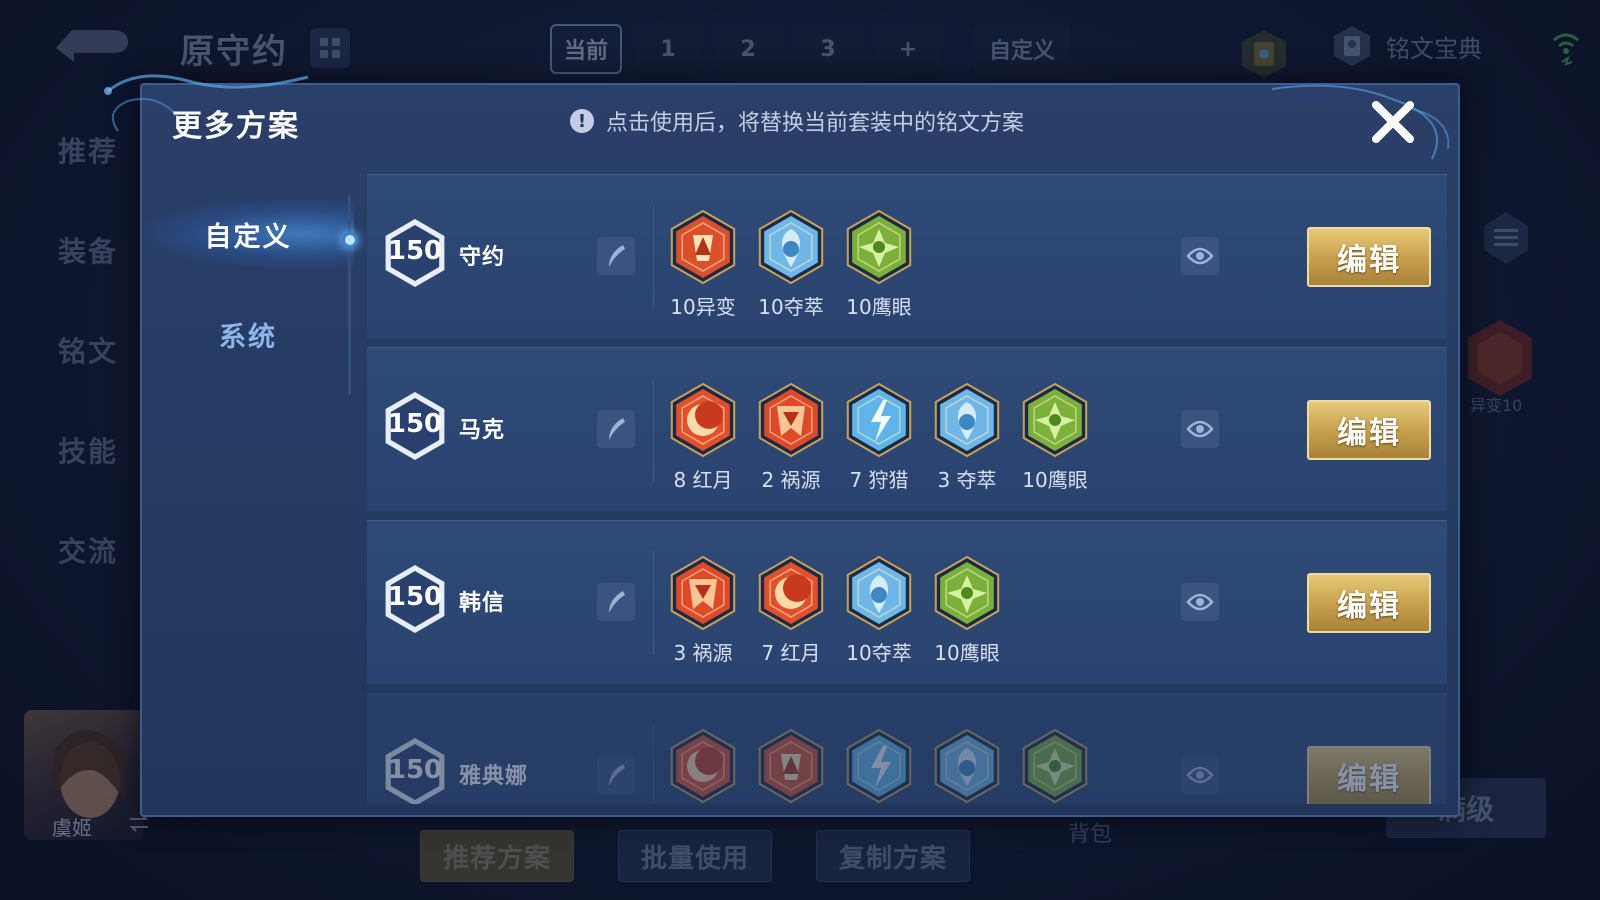 Image resolution: width=1600 pixels, height=900 pixels. Describe the element at coordinates (879, 480) in the screenshot. I see `rune-label: 7 狩猎` at that location.